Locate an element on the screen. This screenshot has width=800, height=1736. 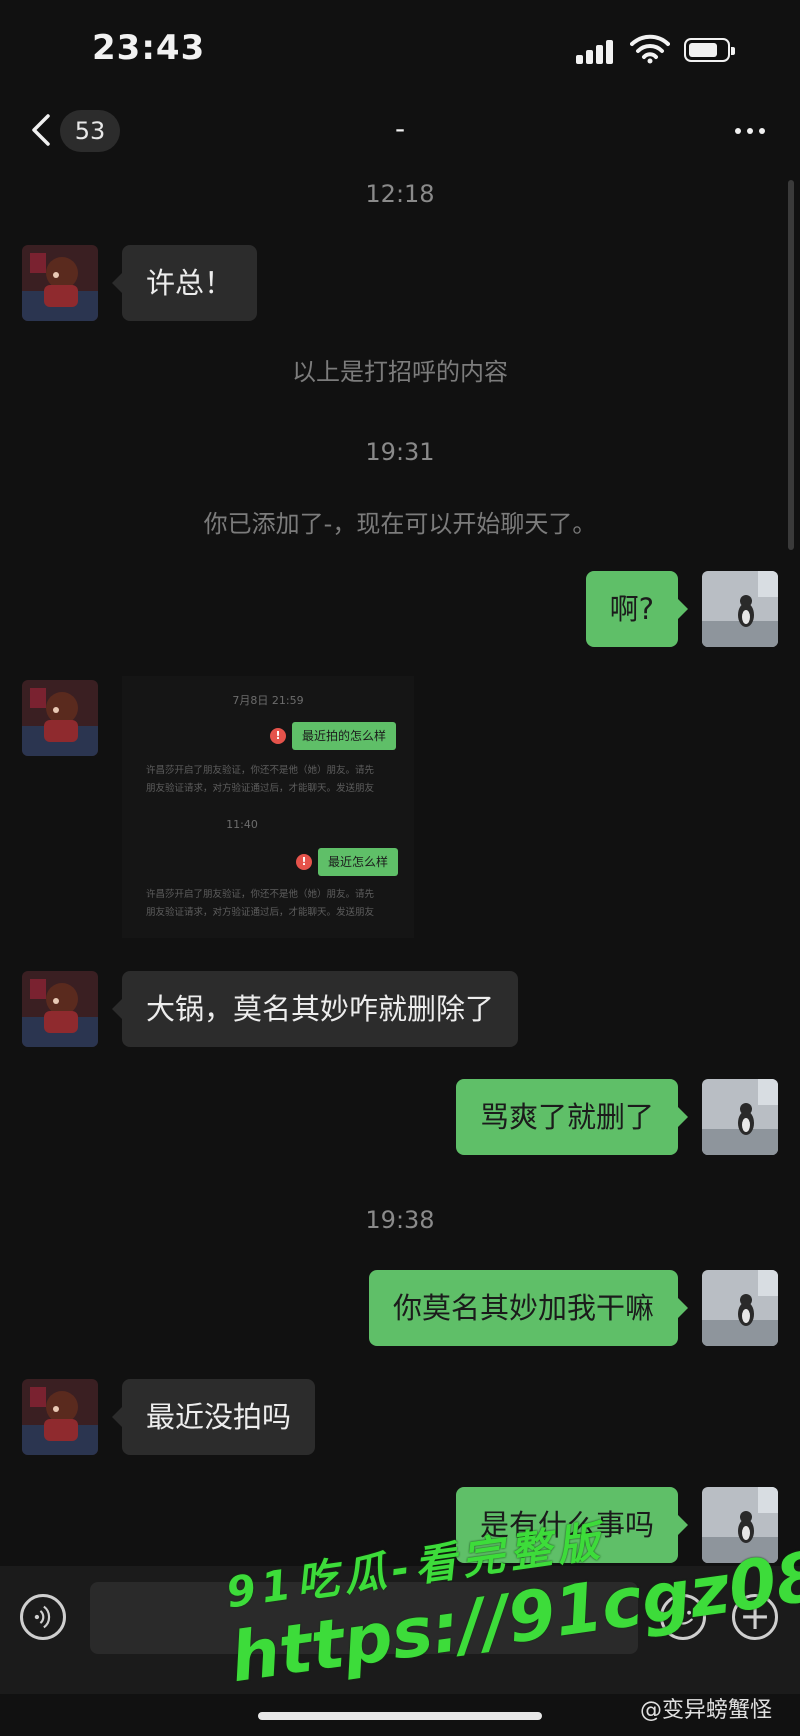
screenshot-bubble: 最近怎么样 is located at coordinates (358, 862).